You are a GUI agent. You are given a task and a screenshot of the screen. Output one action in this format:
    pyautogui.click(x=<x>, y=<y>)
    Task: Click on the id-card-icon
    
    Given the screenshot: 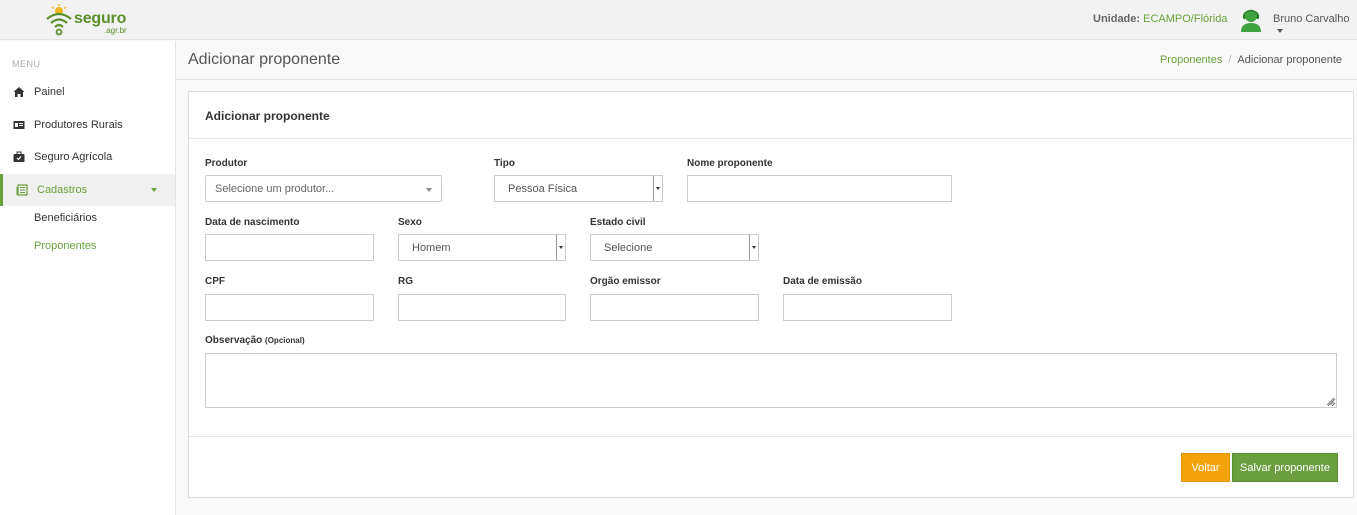 What is the action you would take?
    pyautogui.click(x=19, y=125)
    